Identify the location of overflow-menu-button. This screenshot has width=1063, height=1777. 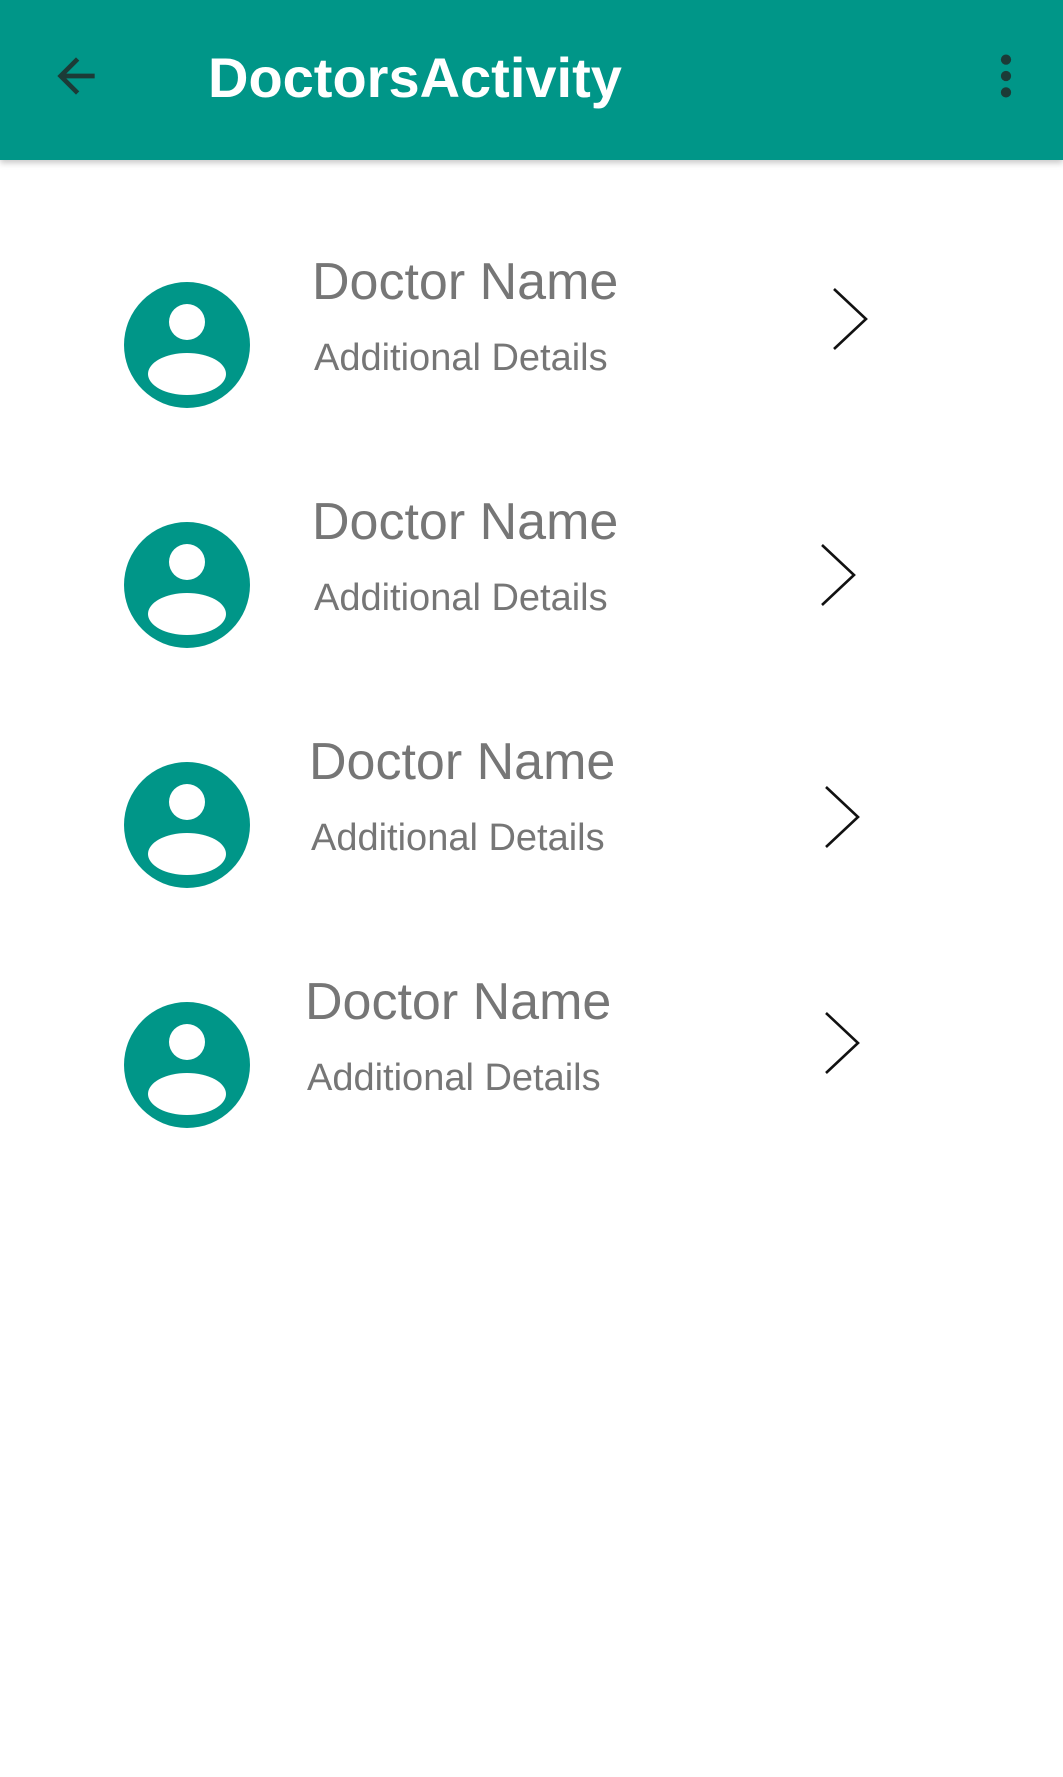
(1006, 76).